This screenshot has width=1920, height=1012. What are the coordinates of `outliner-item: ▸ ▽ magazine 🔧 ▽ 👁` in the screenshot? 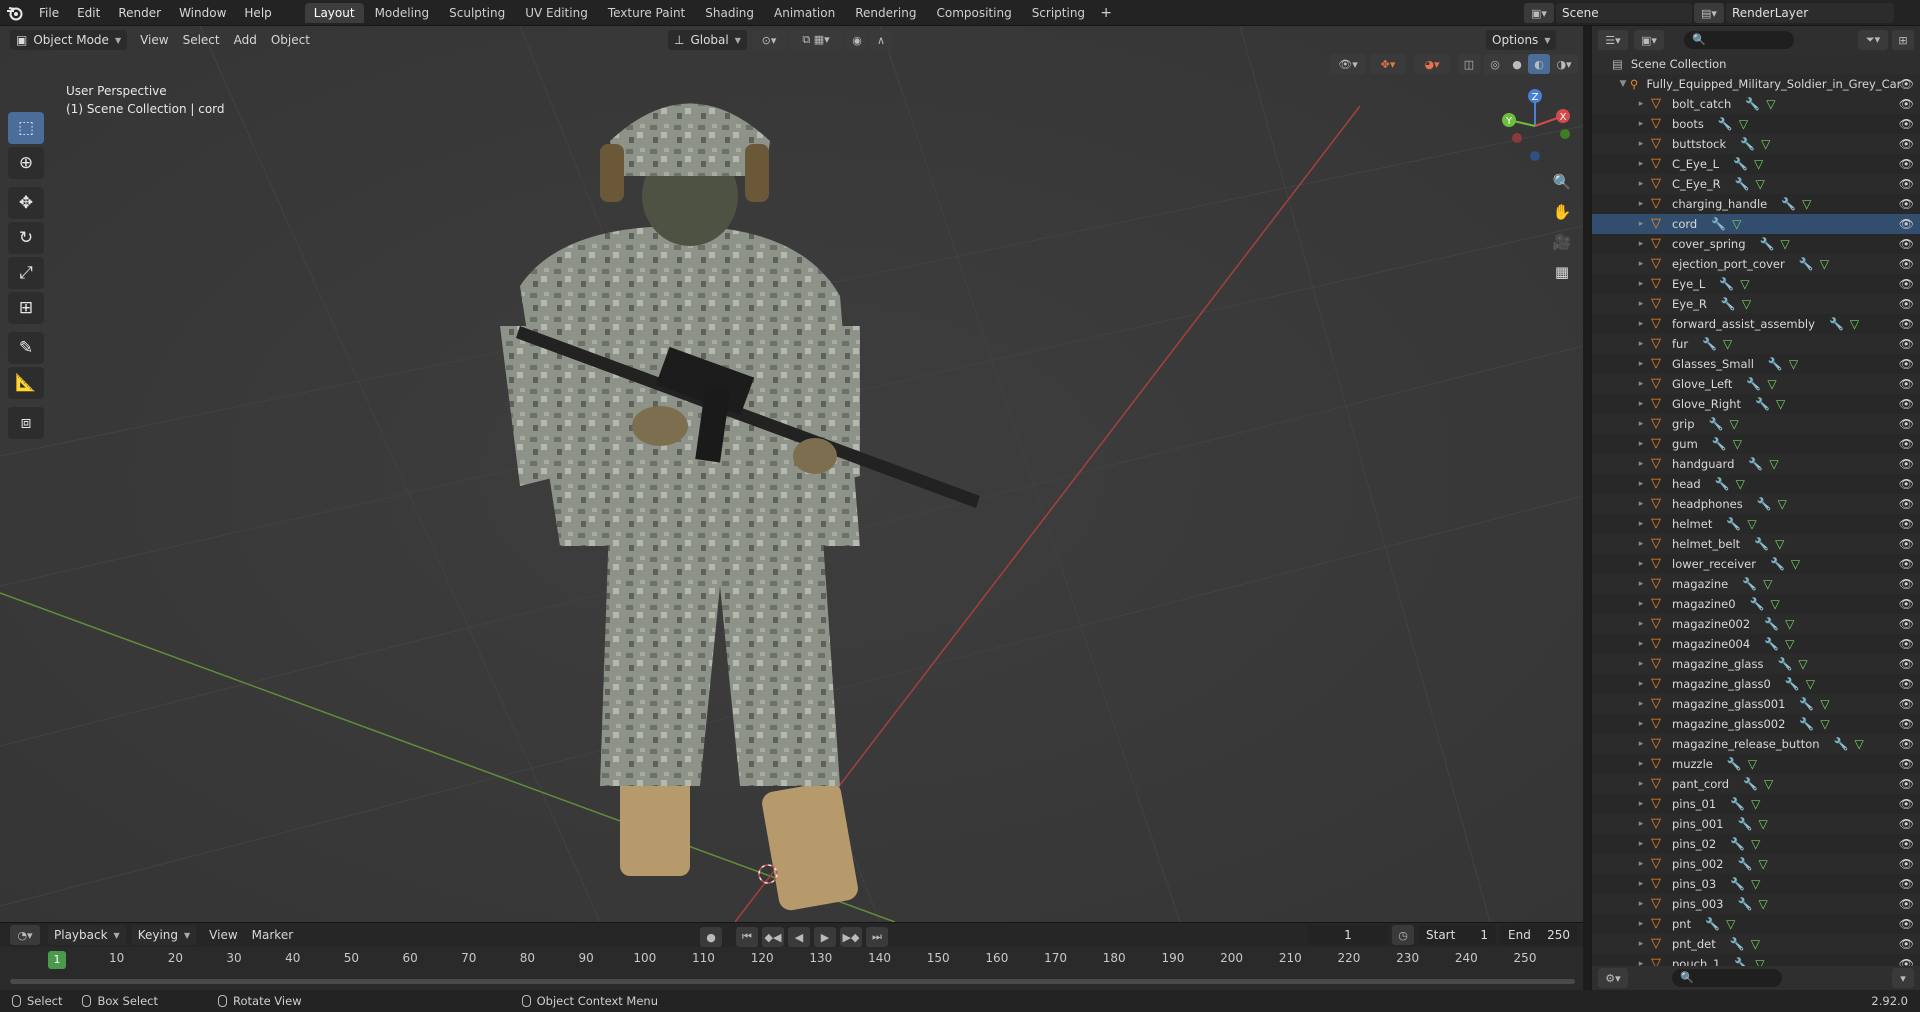 It's located at (1756, 584).